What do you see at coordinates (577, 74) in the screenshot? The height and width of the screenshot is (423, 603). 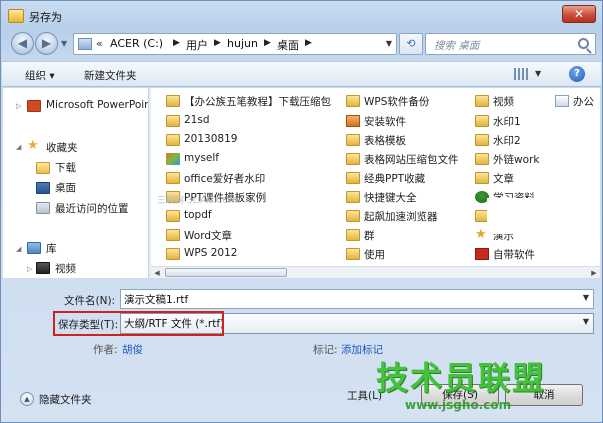 I see `help-icon: ?` at bounding box center [577, 74].